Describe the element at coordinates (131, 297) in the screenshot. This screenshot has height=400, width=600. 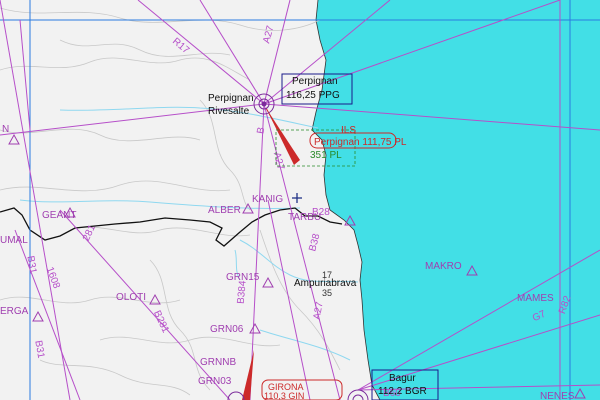
I see `fix-oloti: OLOTI` at that location.